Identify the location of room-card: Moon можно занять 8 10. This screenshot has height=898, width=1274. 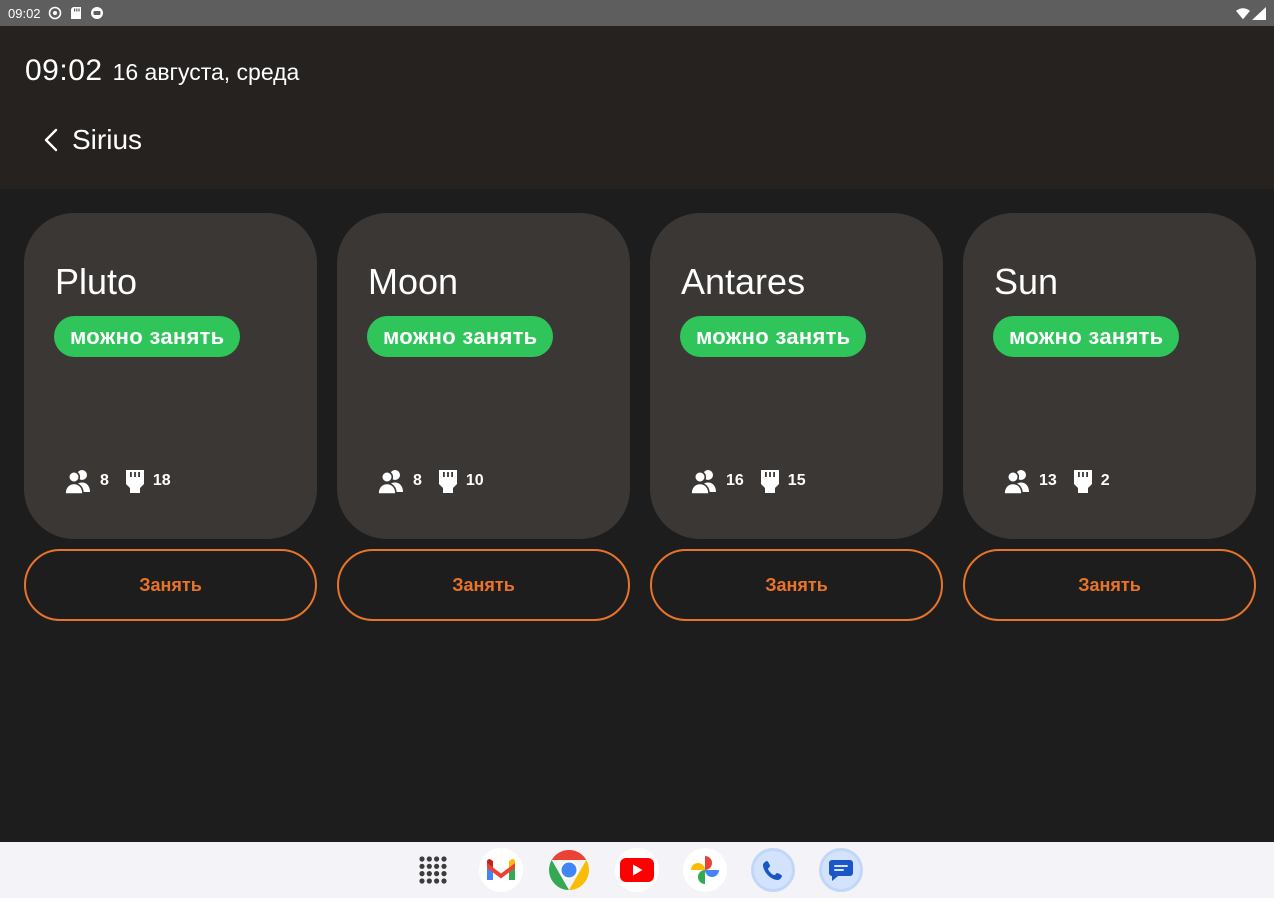
(483, 376).